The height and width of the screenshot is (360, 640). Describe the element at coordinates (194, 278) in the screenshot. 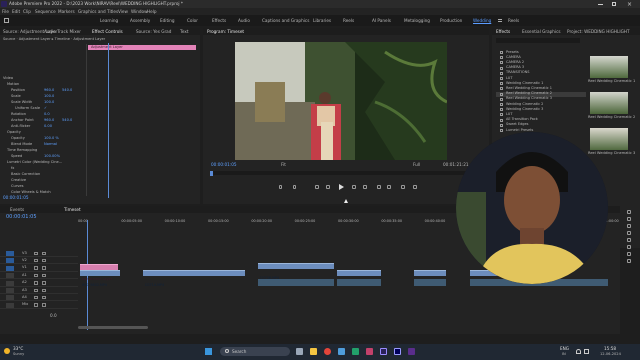

I see `clip-video: C0714.MP4` at that location.